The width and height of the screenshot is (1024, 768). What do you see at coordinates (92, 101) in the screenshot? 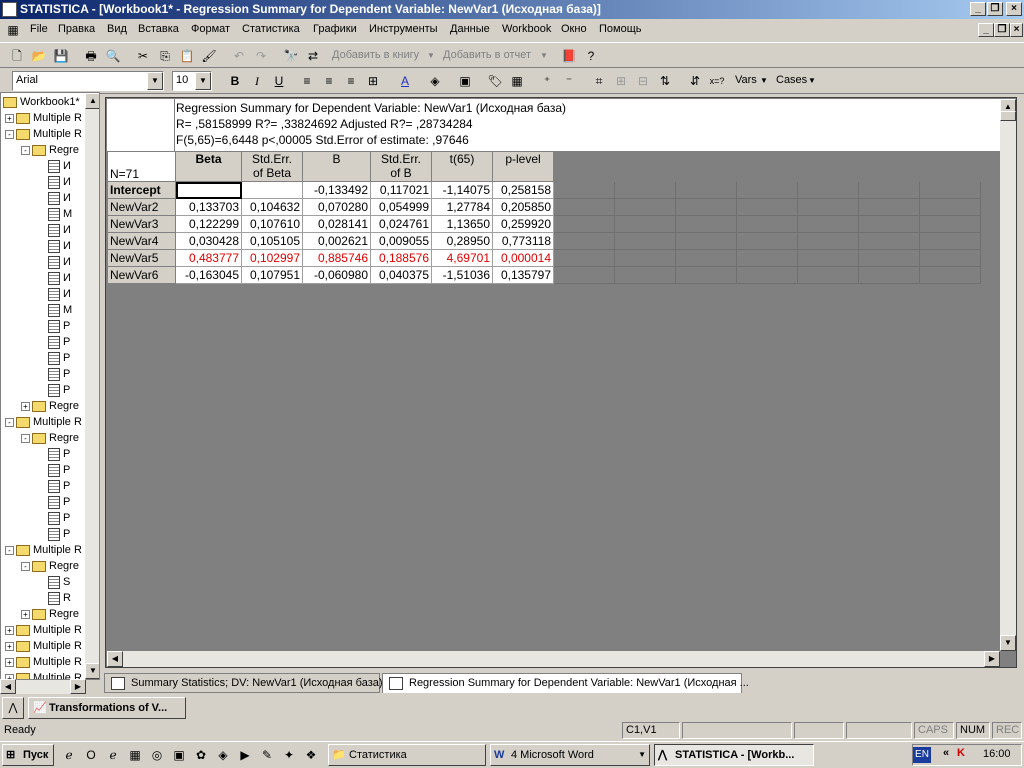
I see `scroll-up-icon: ▲` at bounding box center [92, 101].